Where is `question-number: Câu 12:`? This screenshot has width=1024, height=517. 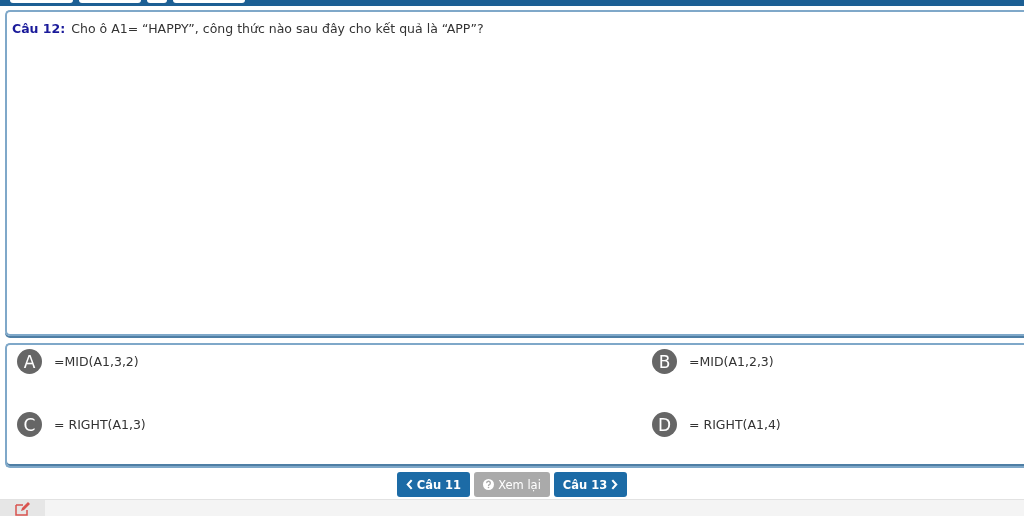 question-number: Câu 12: is located at coordinates (39, 28).